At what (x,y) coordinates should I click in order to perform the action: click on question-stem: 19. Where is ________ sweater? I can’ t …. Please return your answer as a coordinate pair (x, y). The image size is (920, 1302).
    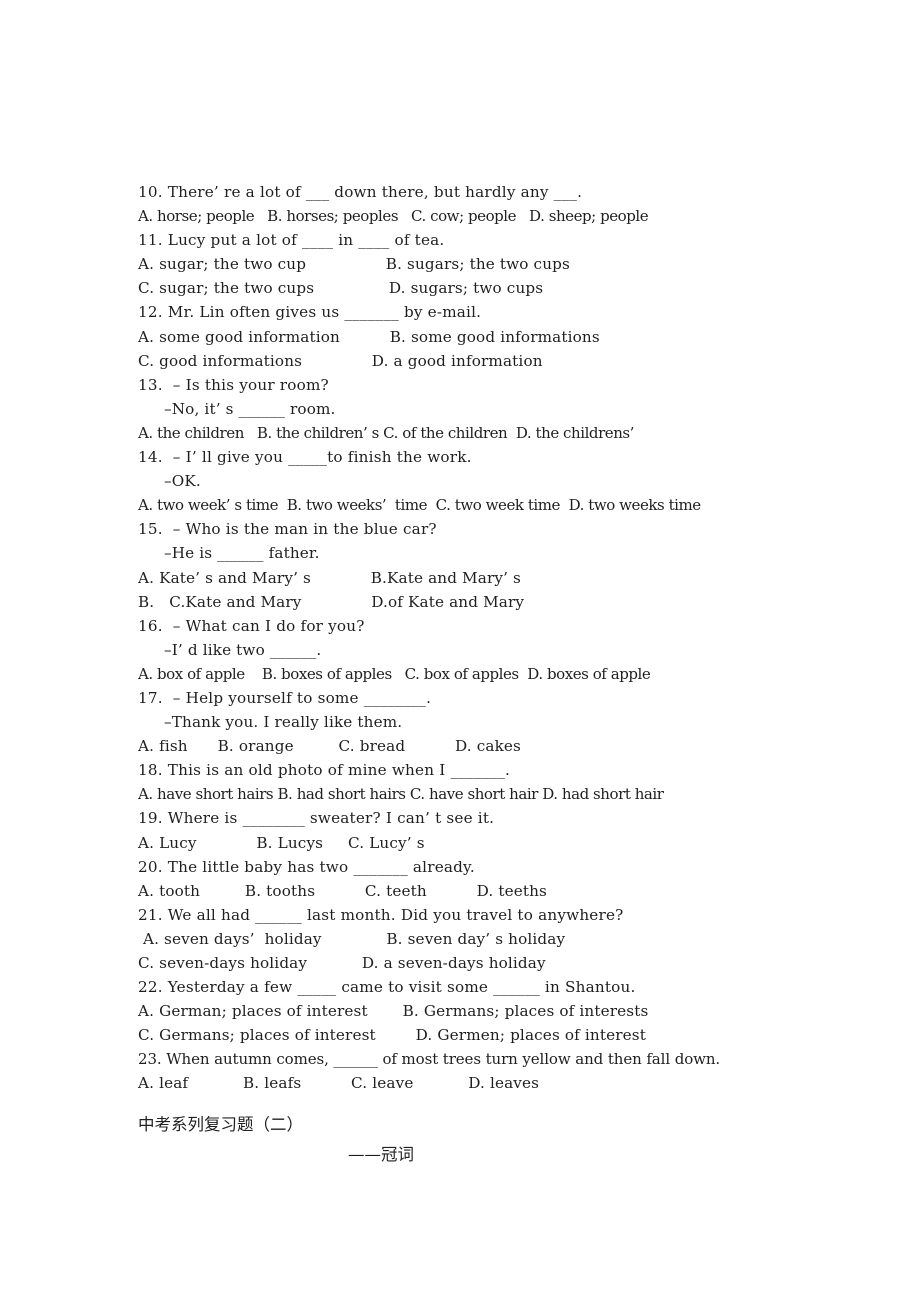
    Looking at the image, I should click on (316, 818).